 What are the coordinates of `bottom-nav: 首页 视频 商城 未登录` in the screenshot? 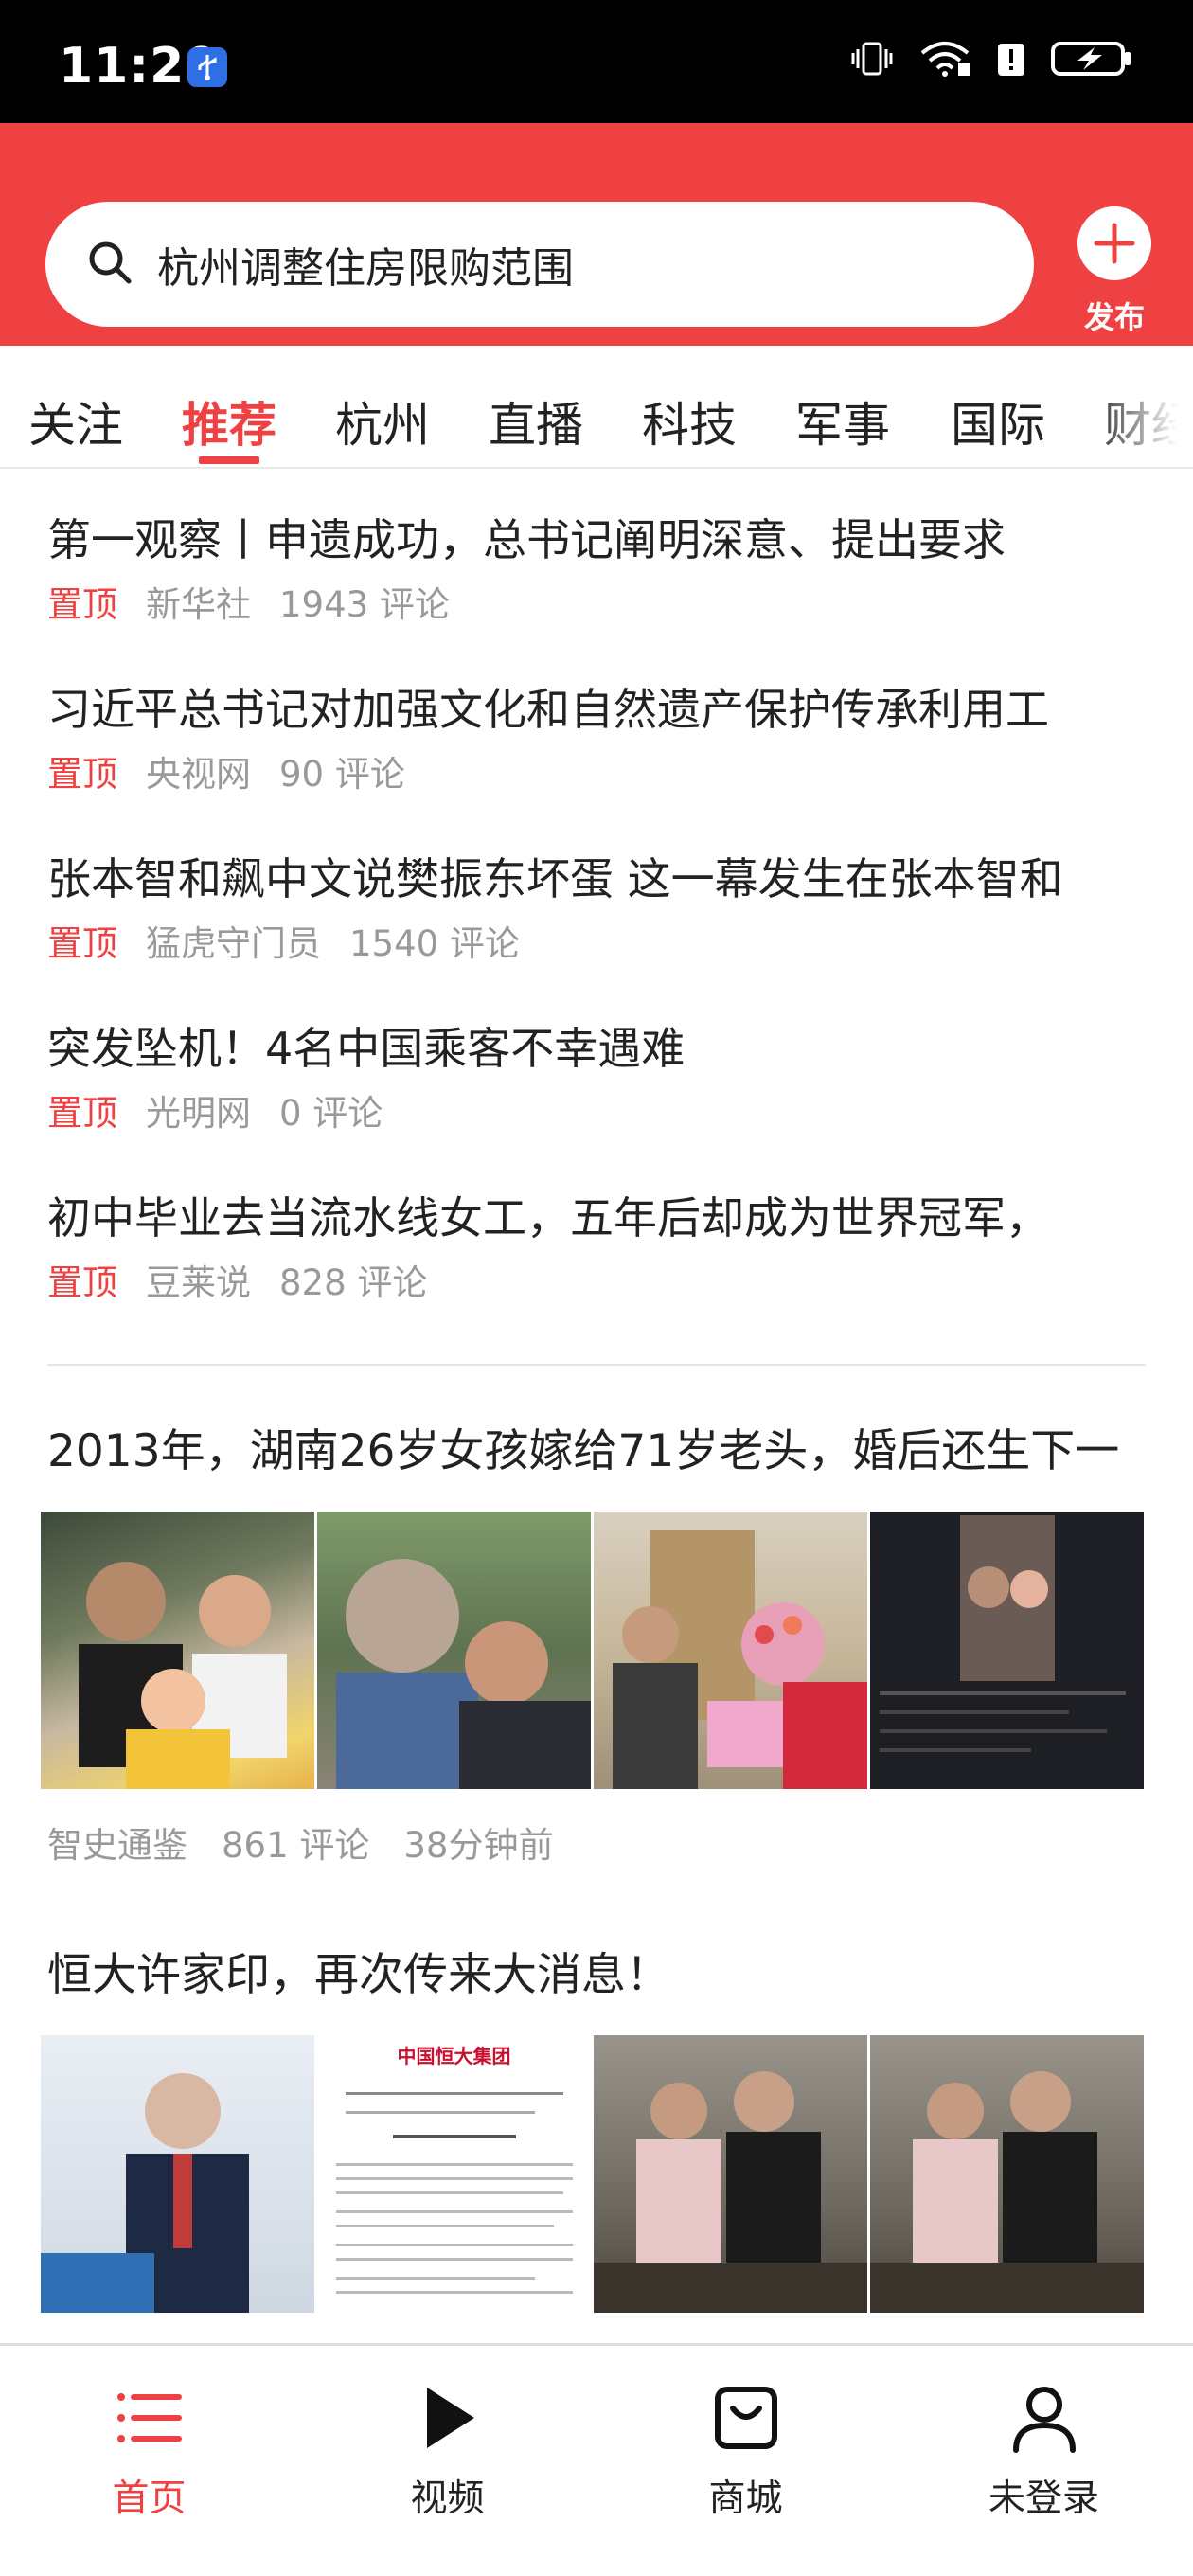 It's located at (596, 2459).